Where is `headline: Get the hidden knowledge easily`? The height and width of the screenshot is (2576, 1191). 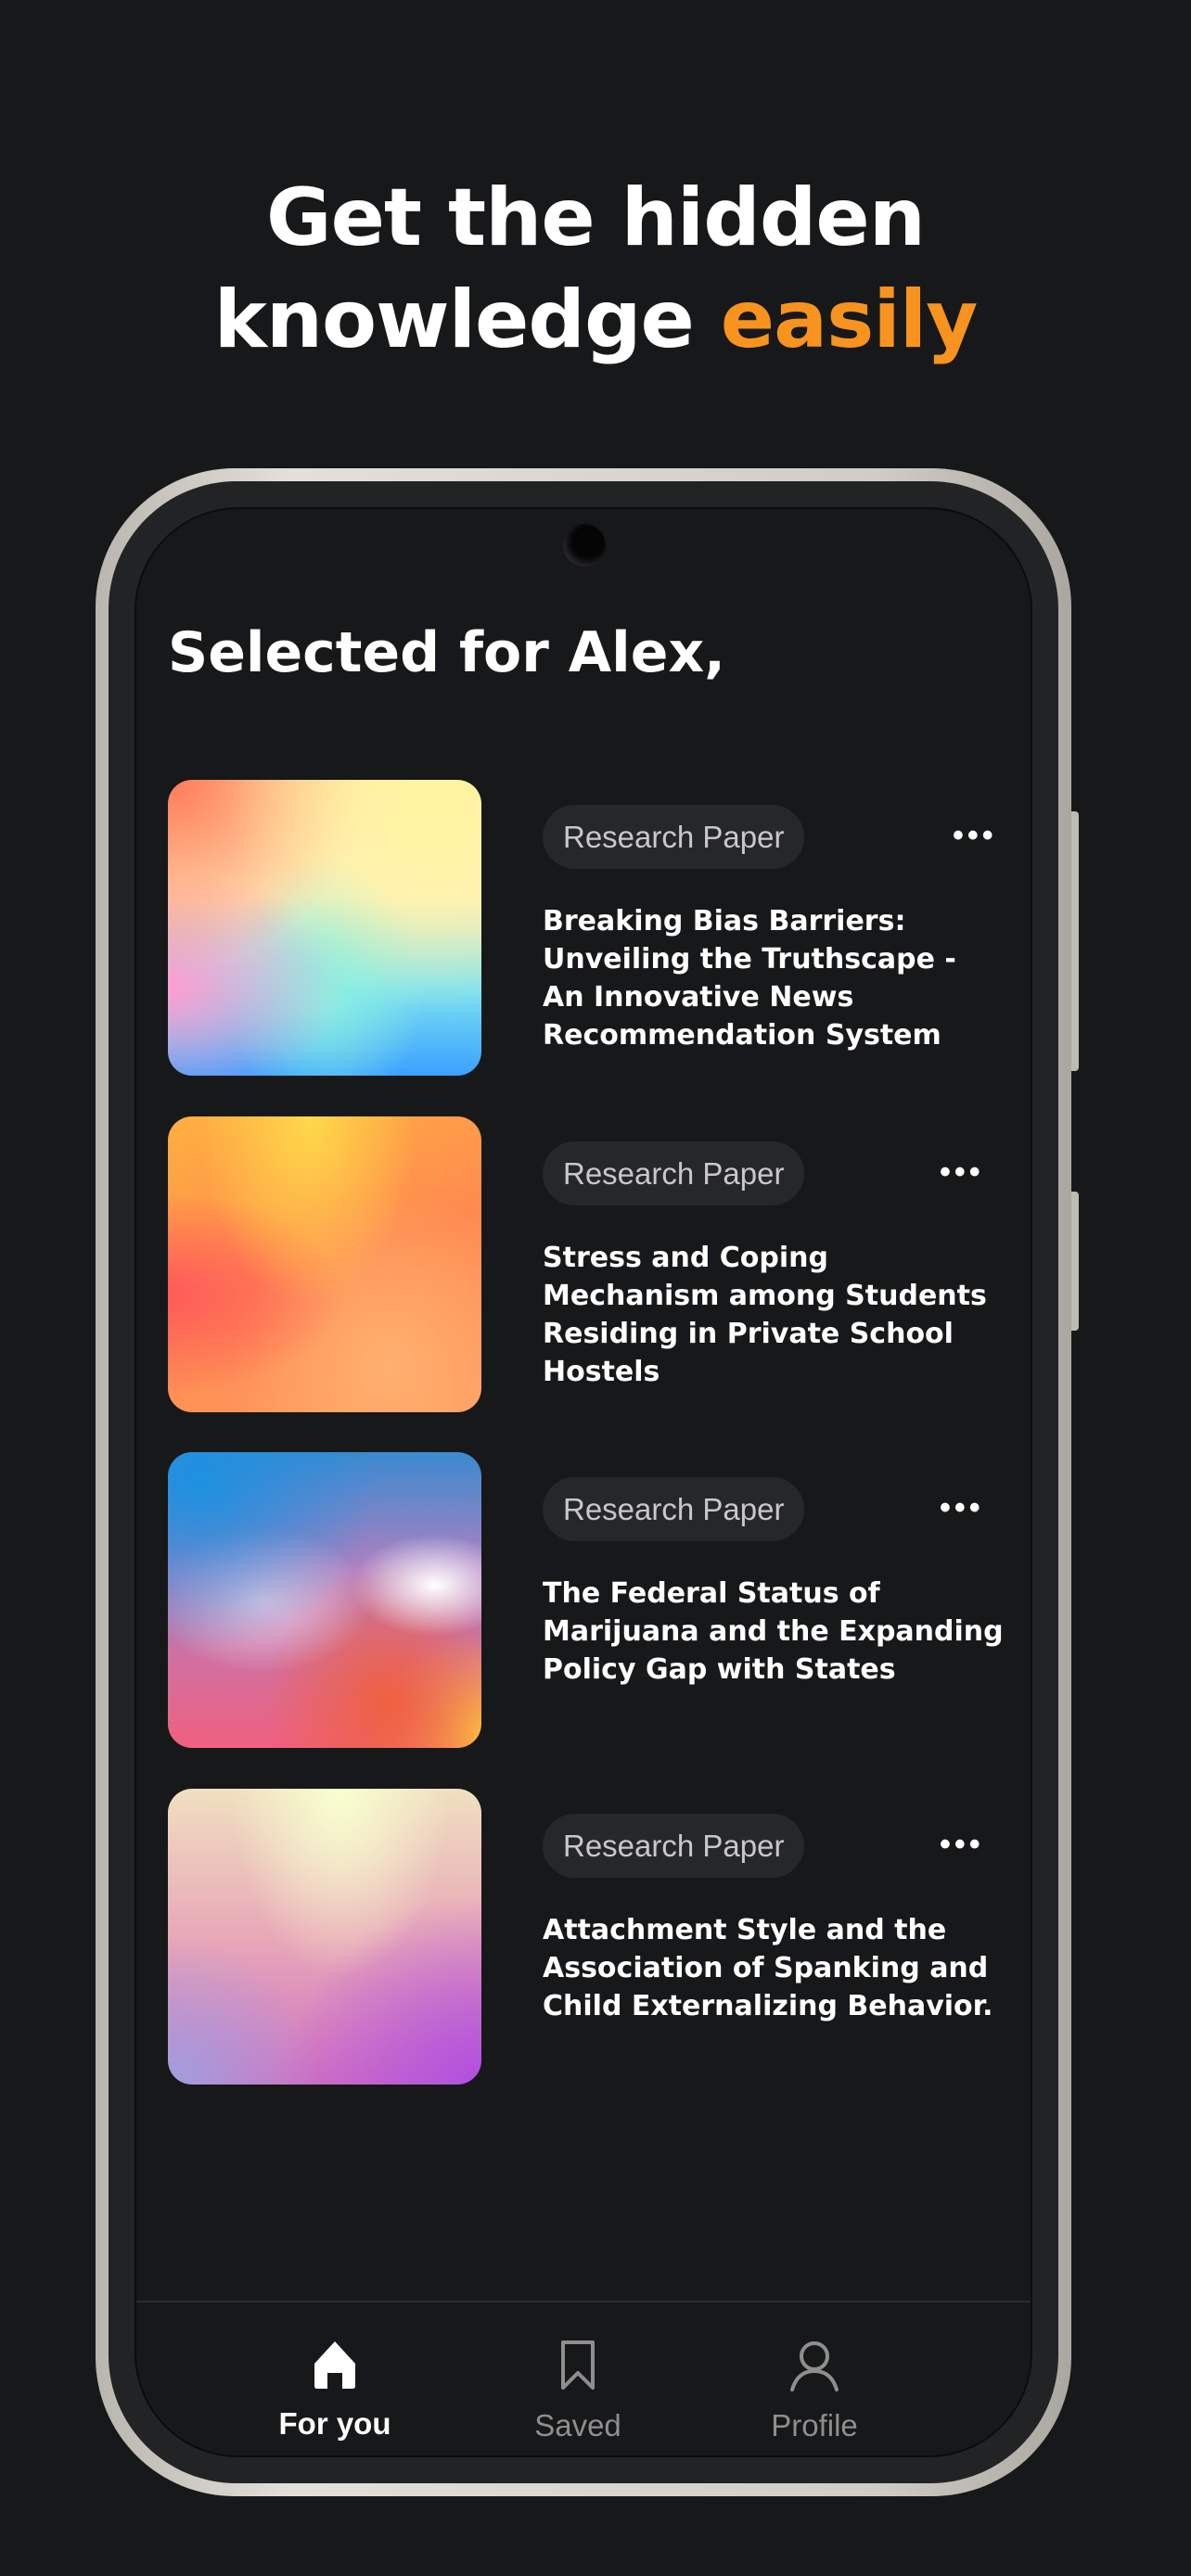
headline: Get the hidden knowledge easily is located at coordinates (595, 269).